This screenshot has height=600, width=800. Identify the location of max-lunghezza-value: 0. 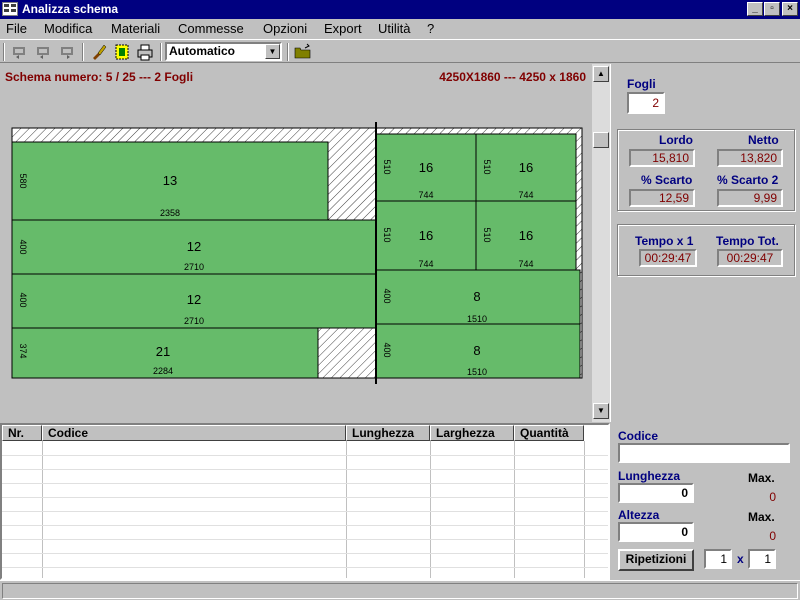
(772, 497).